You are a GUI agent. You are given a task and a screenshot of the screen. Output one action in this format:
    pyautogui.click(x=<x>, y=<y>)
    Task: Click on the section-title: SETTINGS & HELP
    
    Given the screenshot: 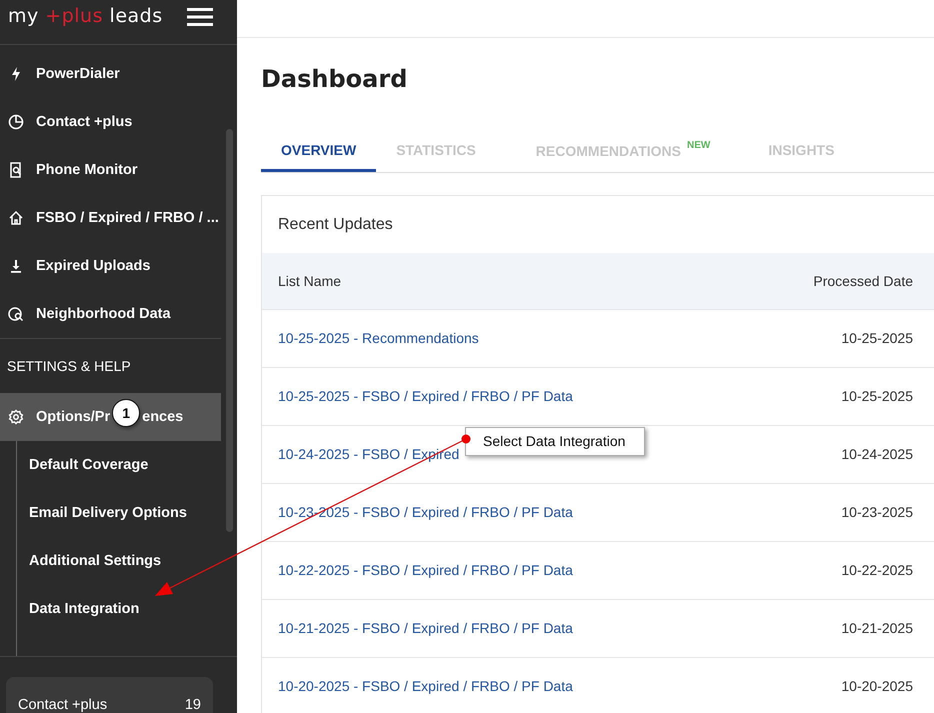 What is the action you would take?
    pyautogui.click(x=69, y=366)
    